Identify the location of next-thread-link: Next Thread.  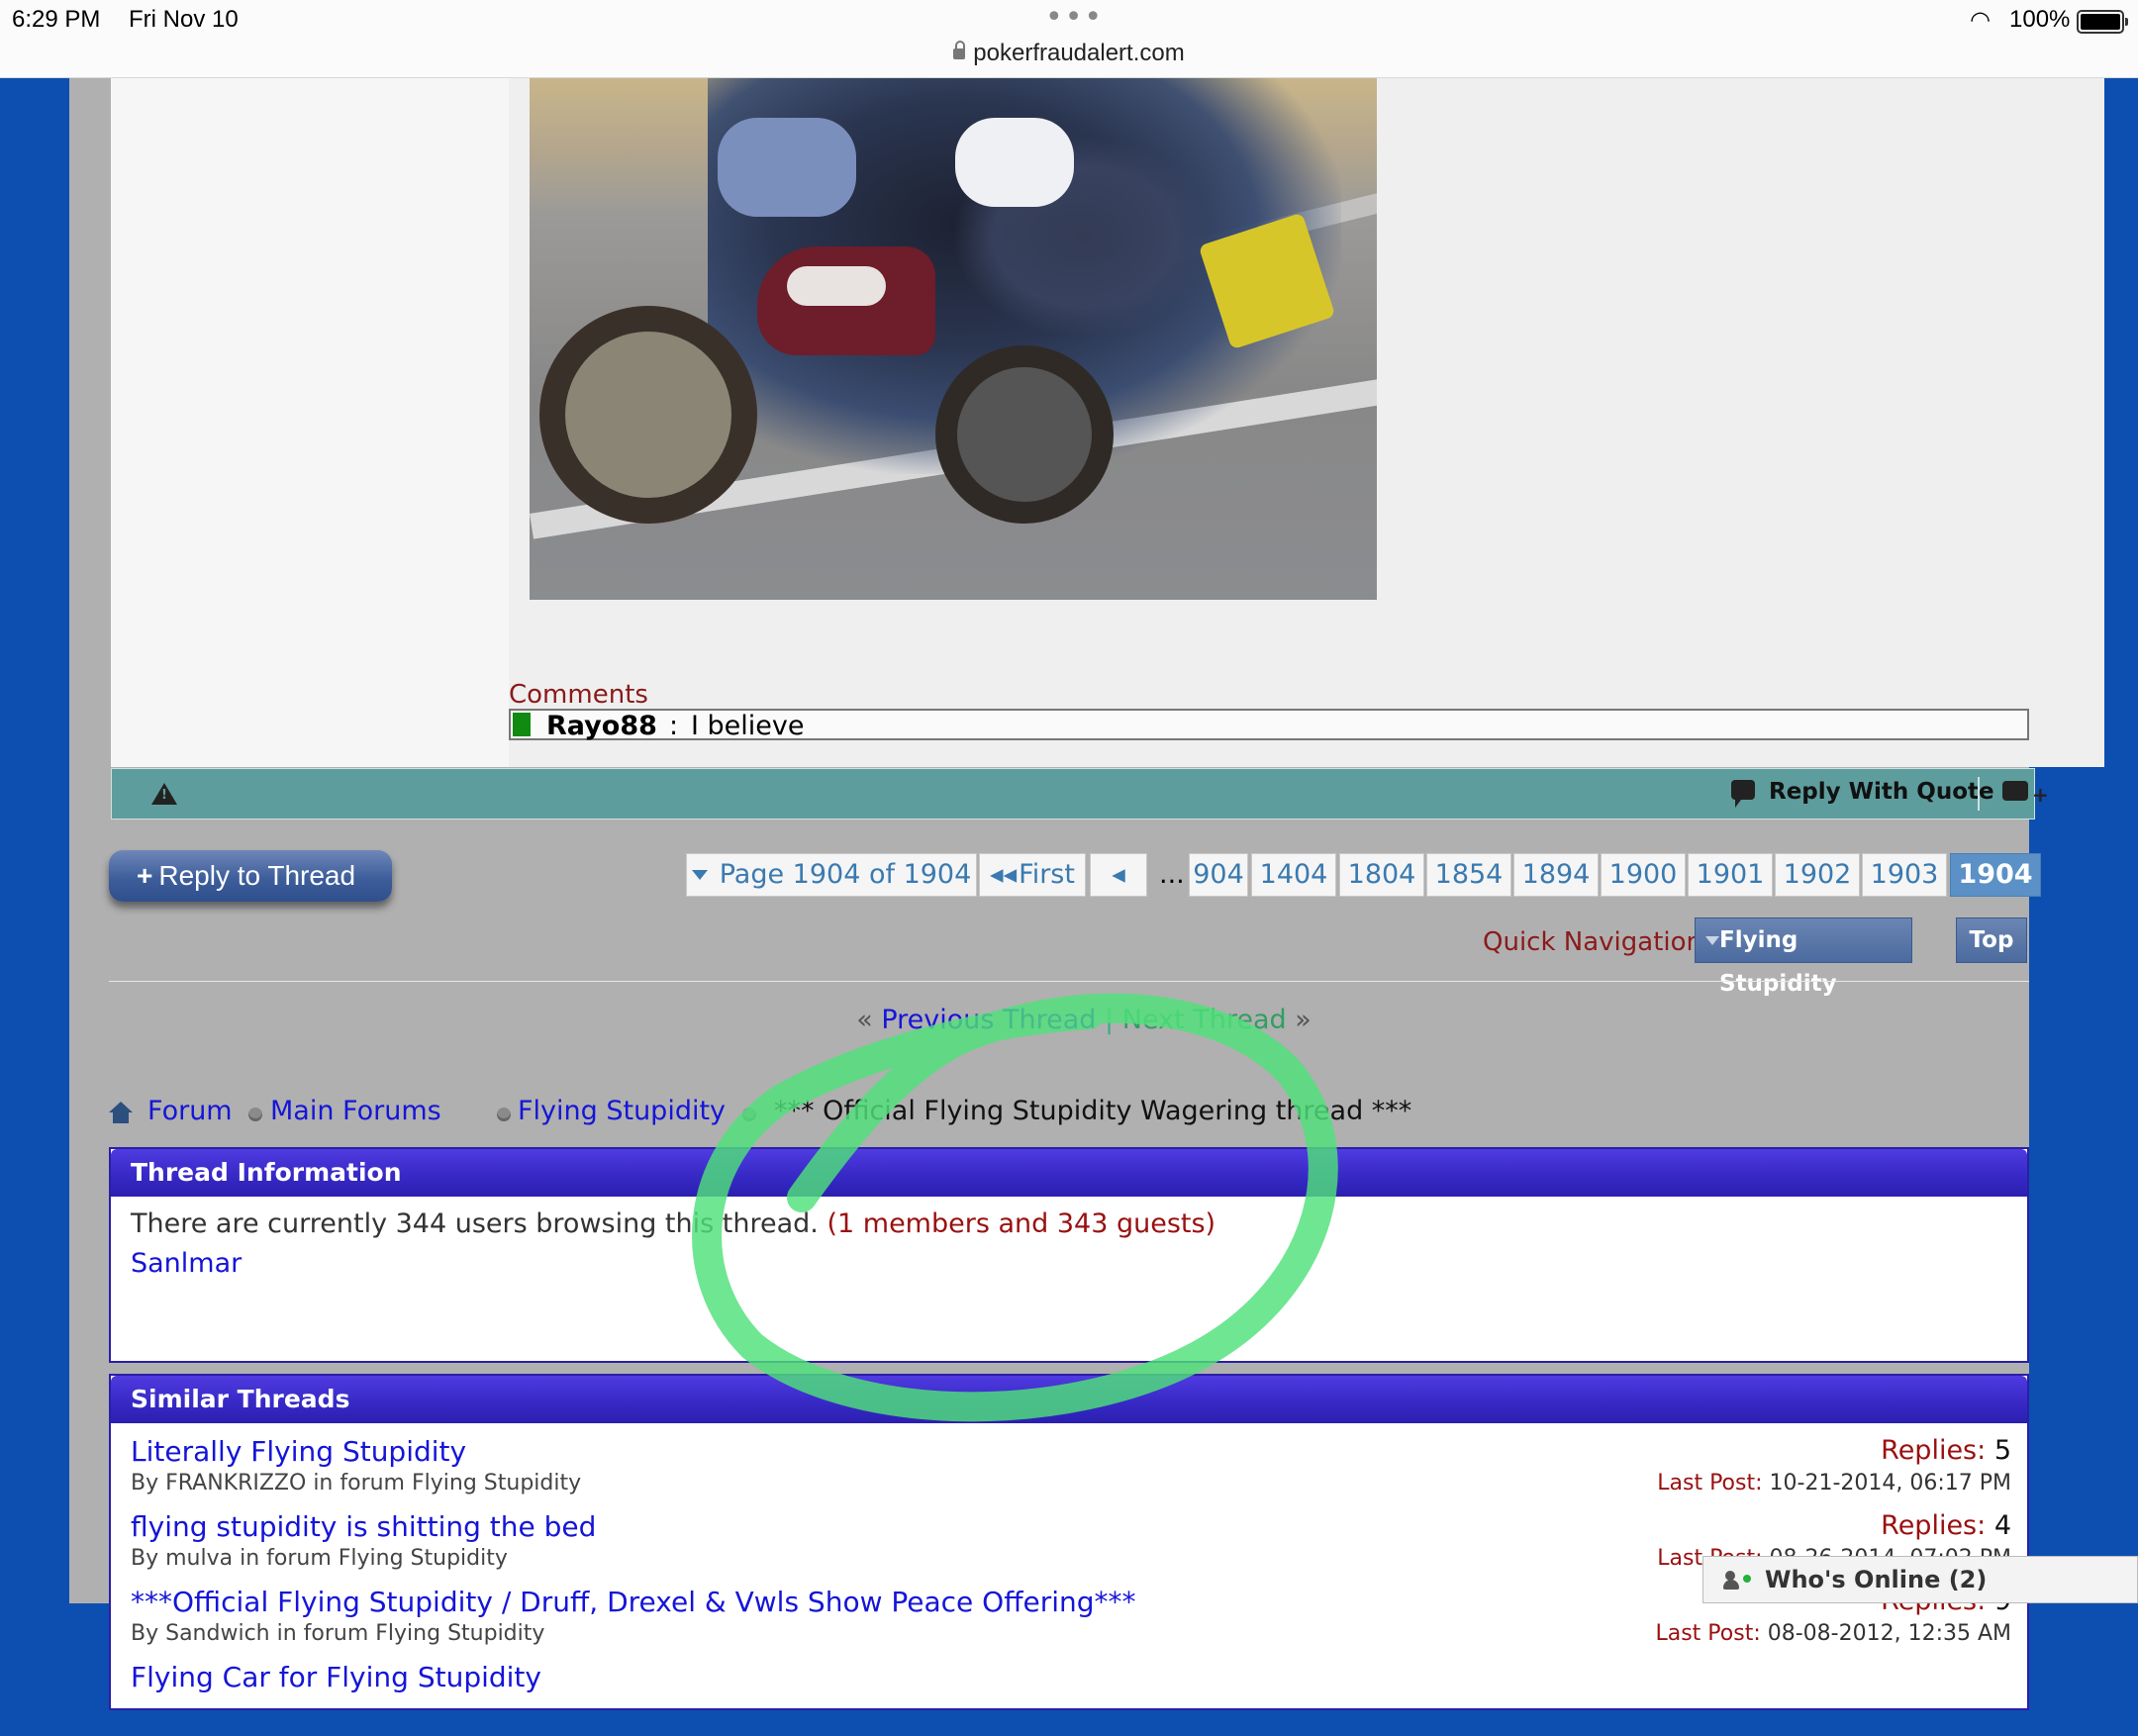
(1204, 1020).